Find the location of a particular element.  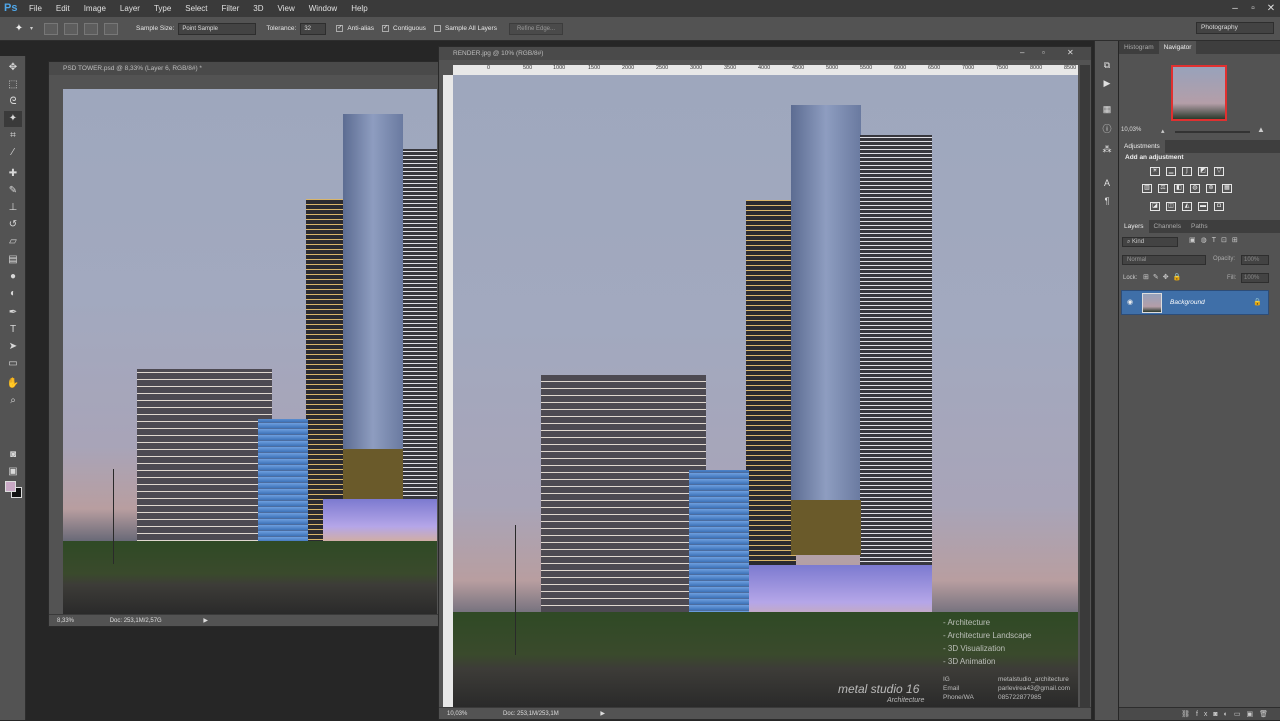

menu-view: View is located at coordinates (286, 8).